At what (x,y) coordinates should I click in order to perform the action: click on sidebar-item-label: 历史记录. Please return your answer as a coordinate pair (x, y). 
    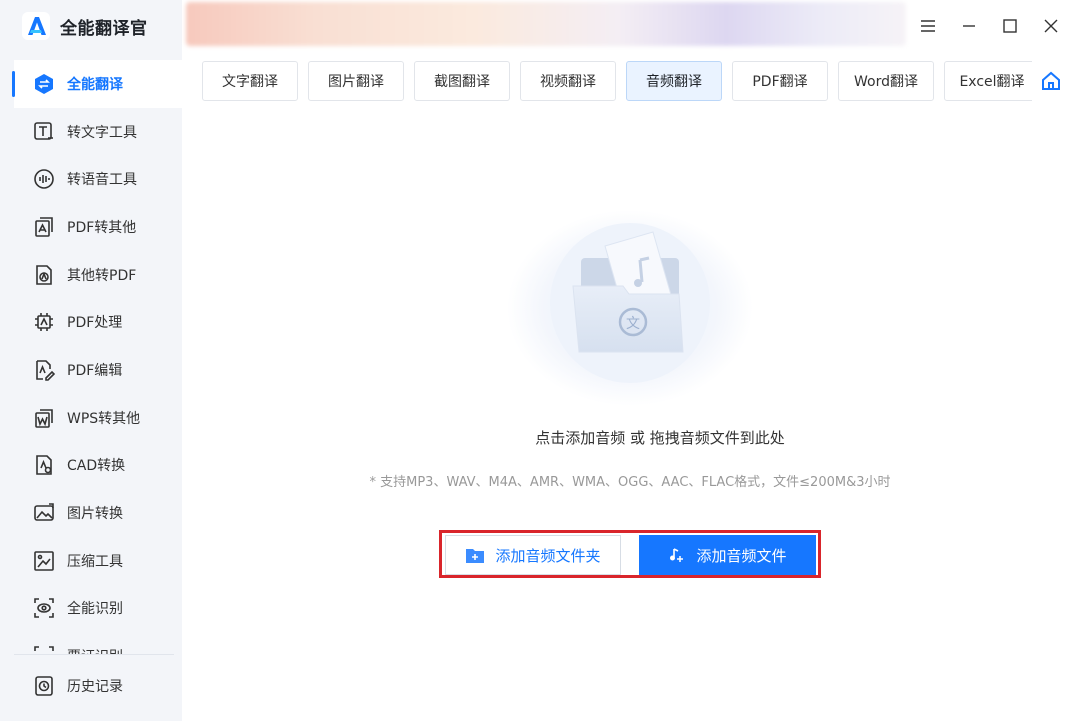
    Looking at the image, I should click on (95, 687).